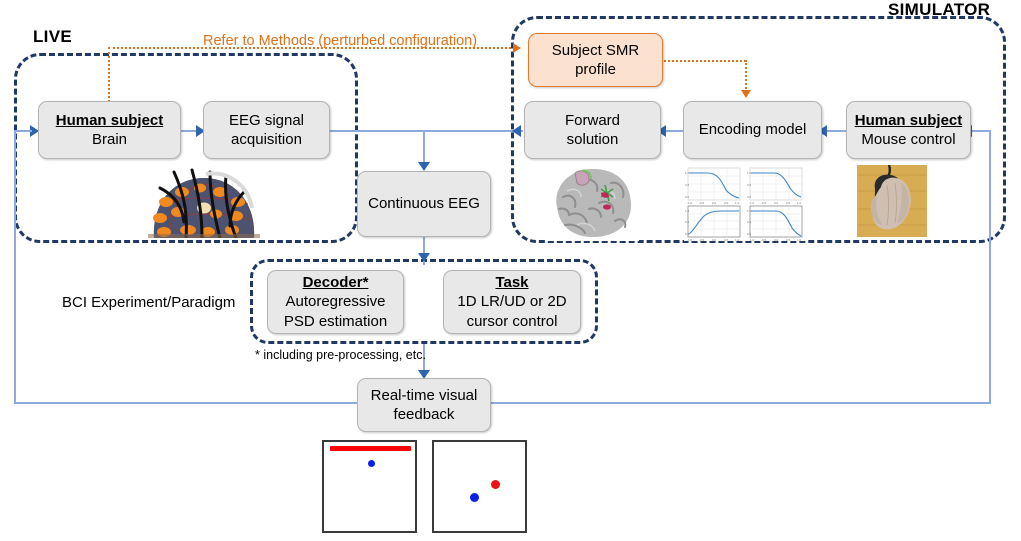  What do you see at coordinates (149, 302) in the screenshot?
I see `group-bci-paradigm-label: BCI Experiment/Paradigm` at bounding box center [149, 302].